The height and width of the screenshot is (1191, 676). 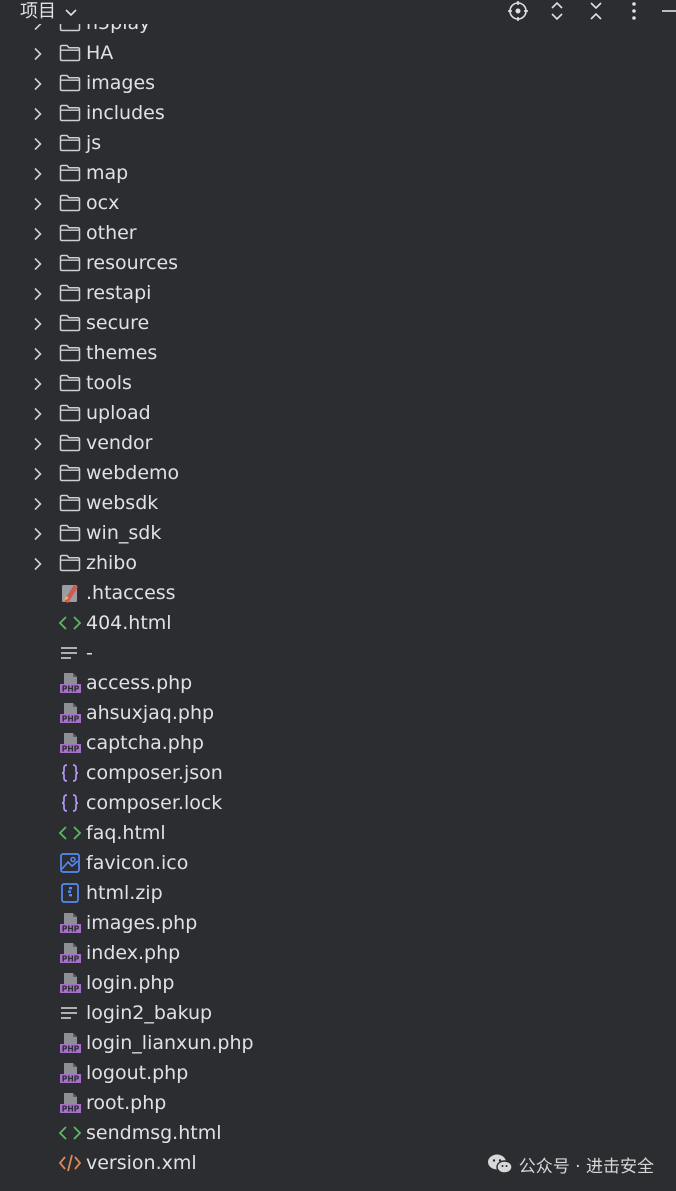 What do you see at coordinates (338, 323) in the screenshot?
I see `tree-folder-row: secure` at bounding box center [338, 323].